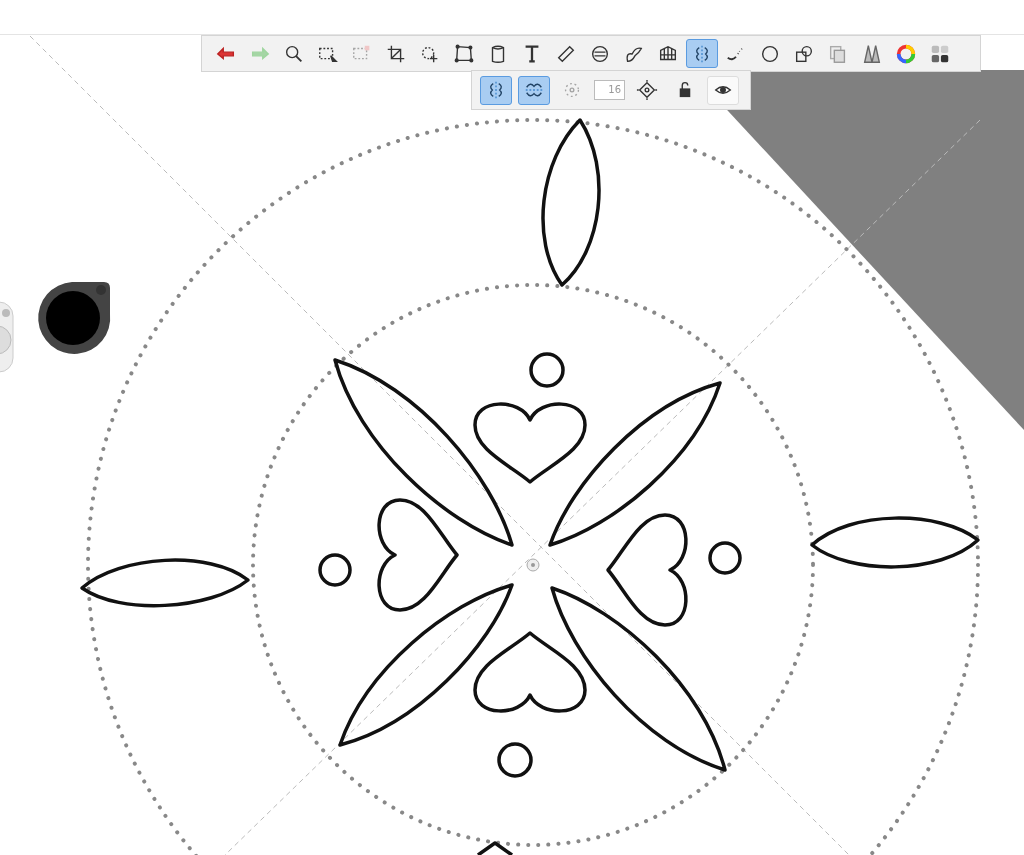 Image resolution: width=1024 pixels, height=855 pixels. Describe the element at coordinates (647, 90) in the screenshot. I see `center-icon` at that location.